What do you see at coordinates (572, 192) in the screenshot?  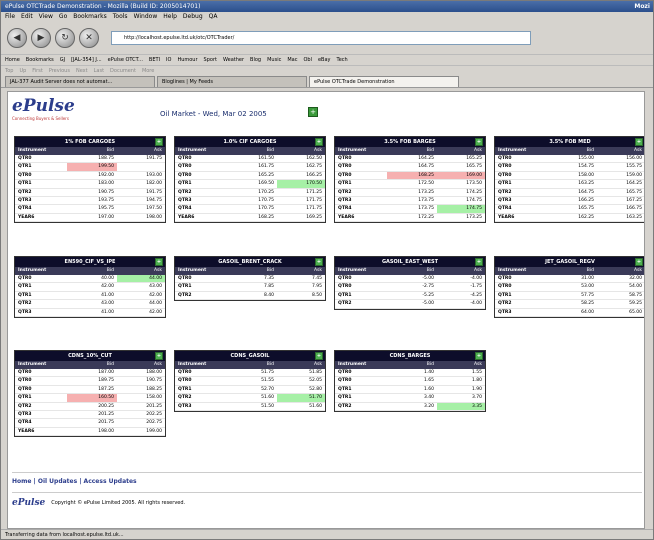 I see `bid-cell: 164.75` at bounding box center [572, 192].